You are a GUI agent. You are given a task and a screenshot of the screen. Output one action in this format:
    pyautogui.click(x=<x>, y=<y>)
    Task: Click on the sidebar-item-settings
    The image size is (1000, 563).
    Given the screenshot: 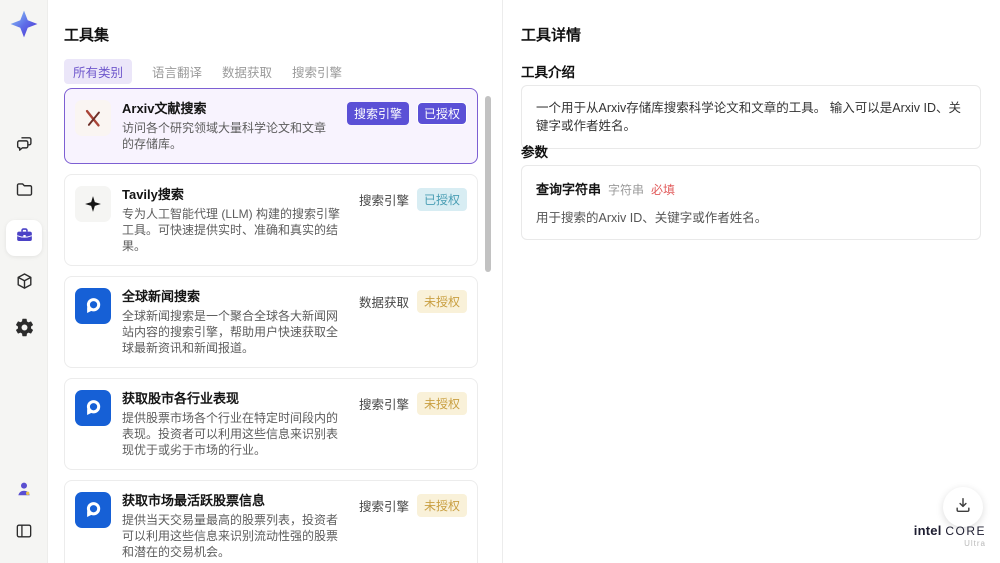 What is the action you would take?
    pyautogui.click(x=24, y=330)
    